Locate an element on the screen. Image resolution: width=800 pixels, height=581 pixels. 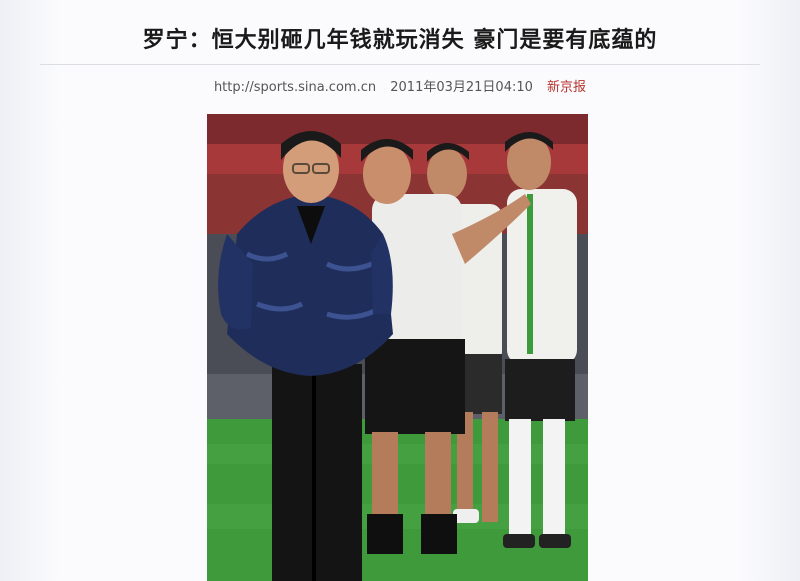
headline-divider is located at coordinates (400, 64).